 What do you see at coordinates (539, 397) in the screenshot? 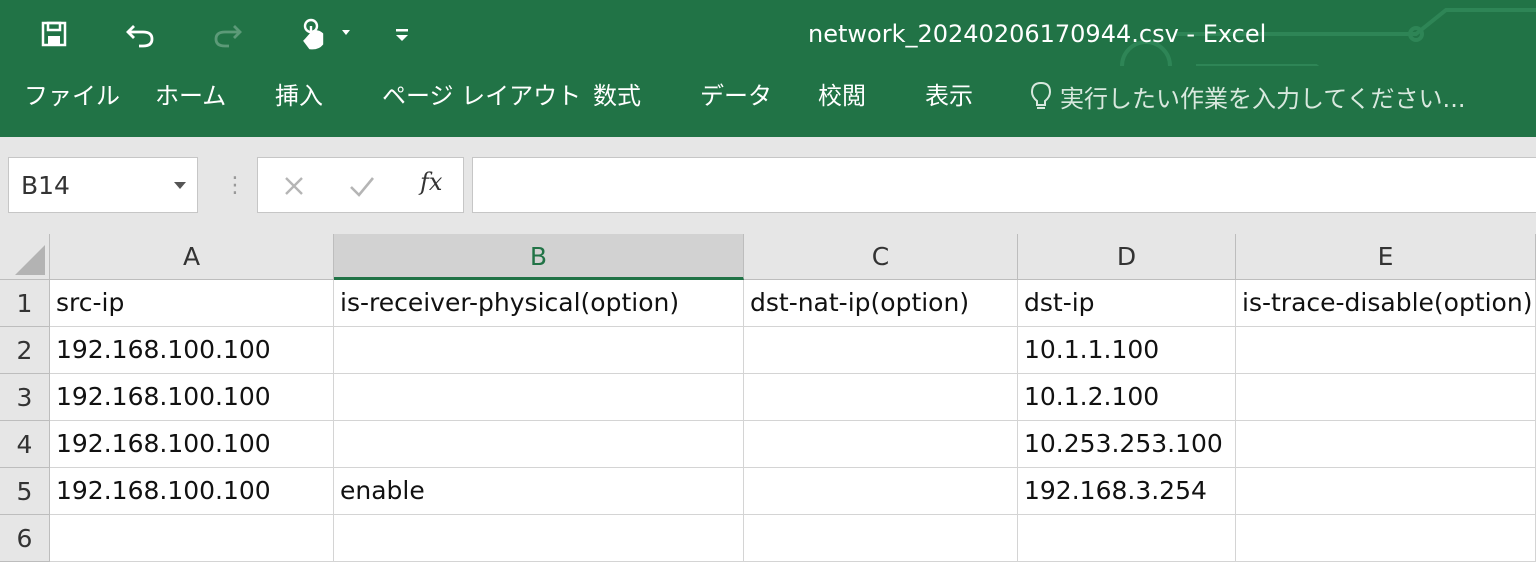
I see `cell-b3` at bounding box center [539, 397].